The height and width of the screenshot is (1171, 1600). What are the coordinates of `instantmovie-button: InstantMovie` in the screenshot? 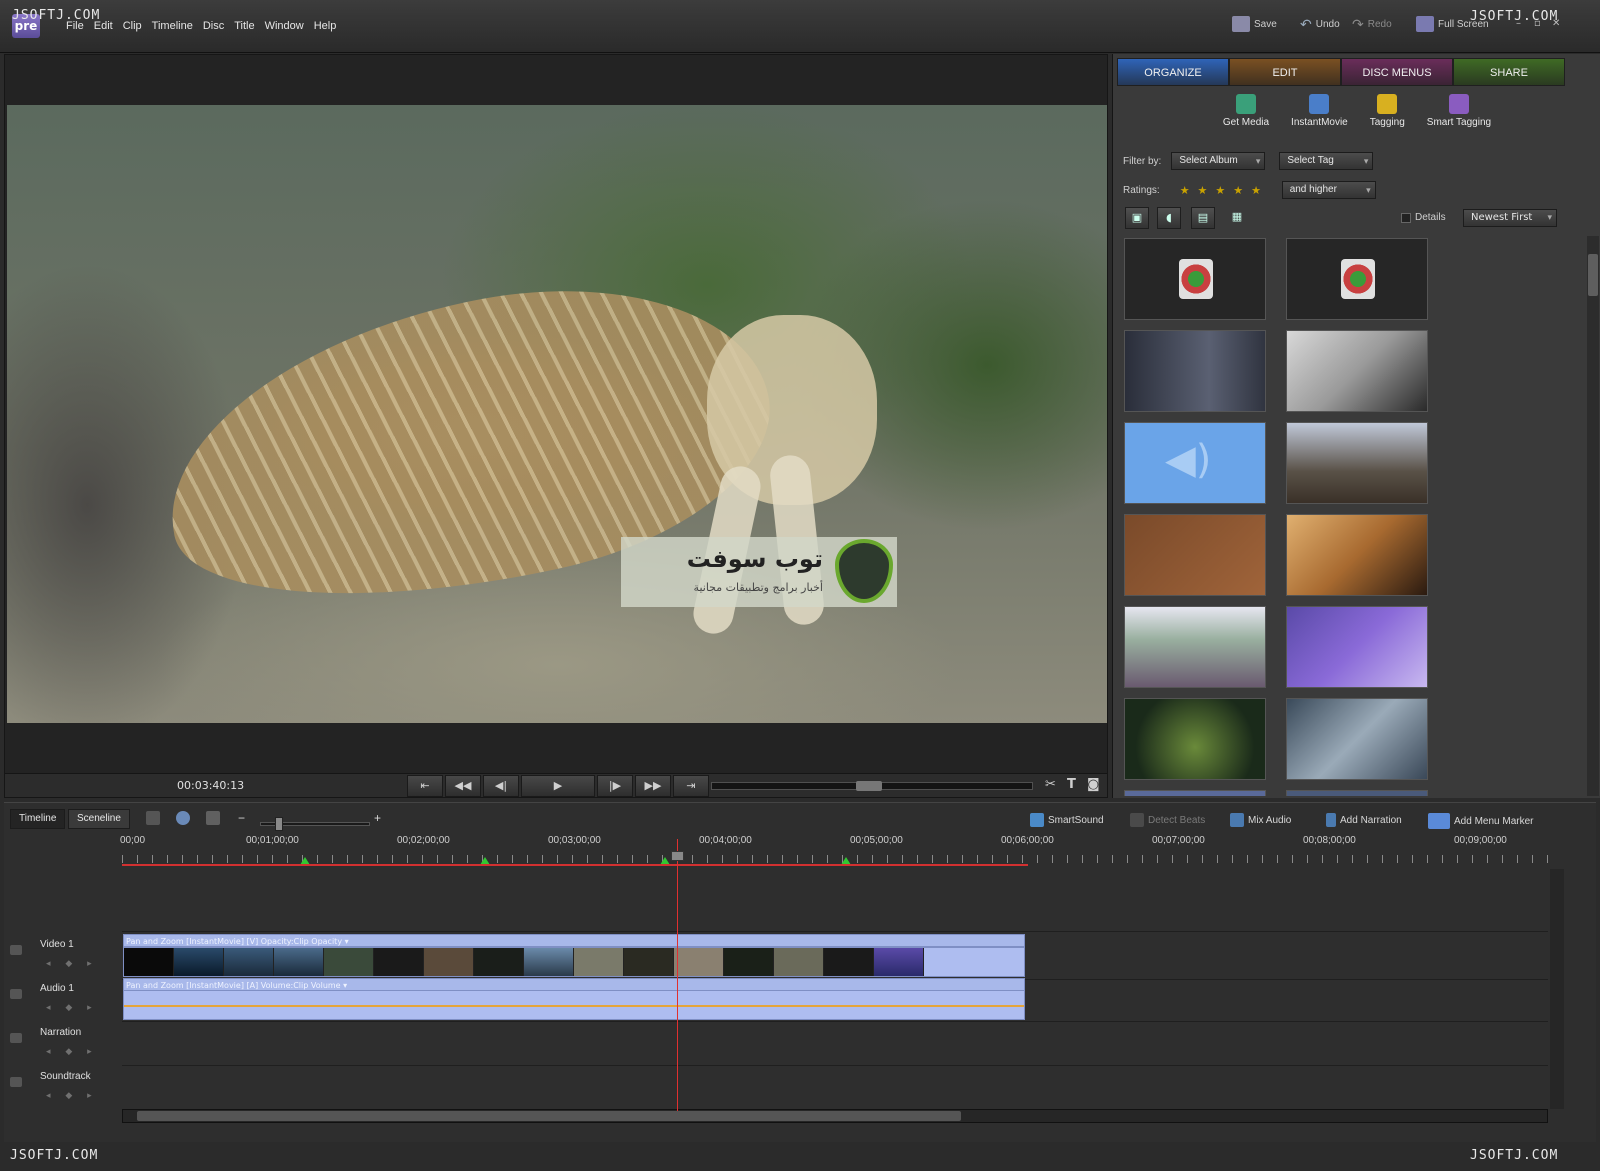 It's located at (1319, 119).